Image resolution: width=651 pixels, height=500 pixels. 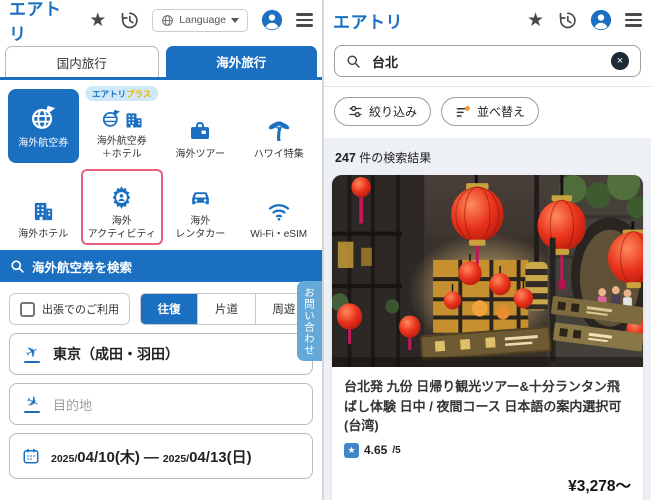 What do you see at coordinates (82, 267) in the screenshot?
I see `flight-search-title: 海外航空券を検索` at bounding box center [82, 267].